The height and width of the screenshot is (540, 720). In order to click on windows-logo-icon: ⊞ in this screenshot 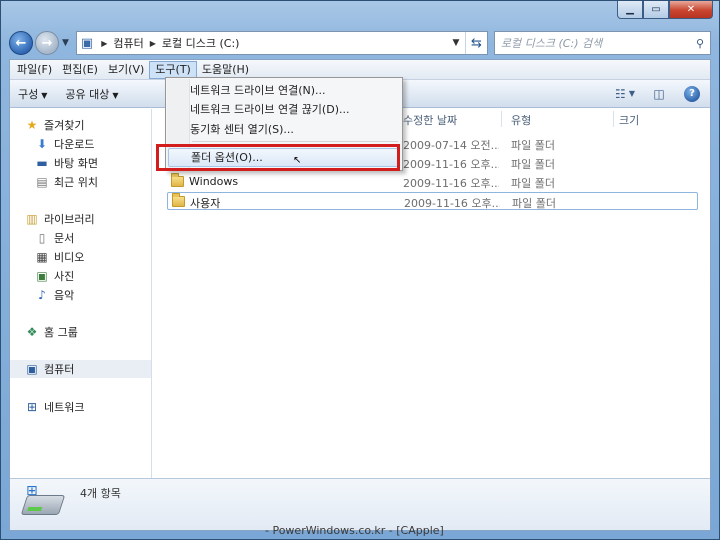, I will do `click(32, 491)`.